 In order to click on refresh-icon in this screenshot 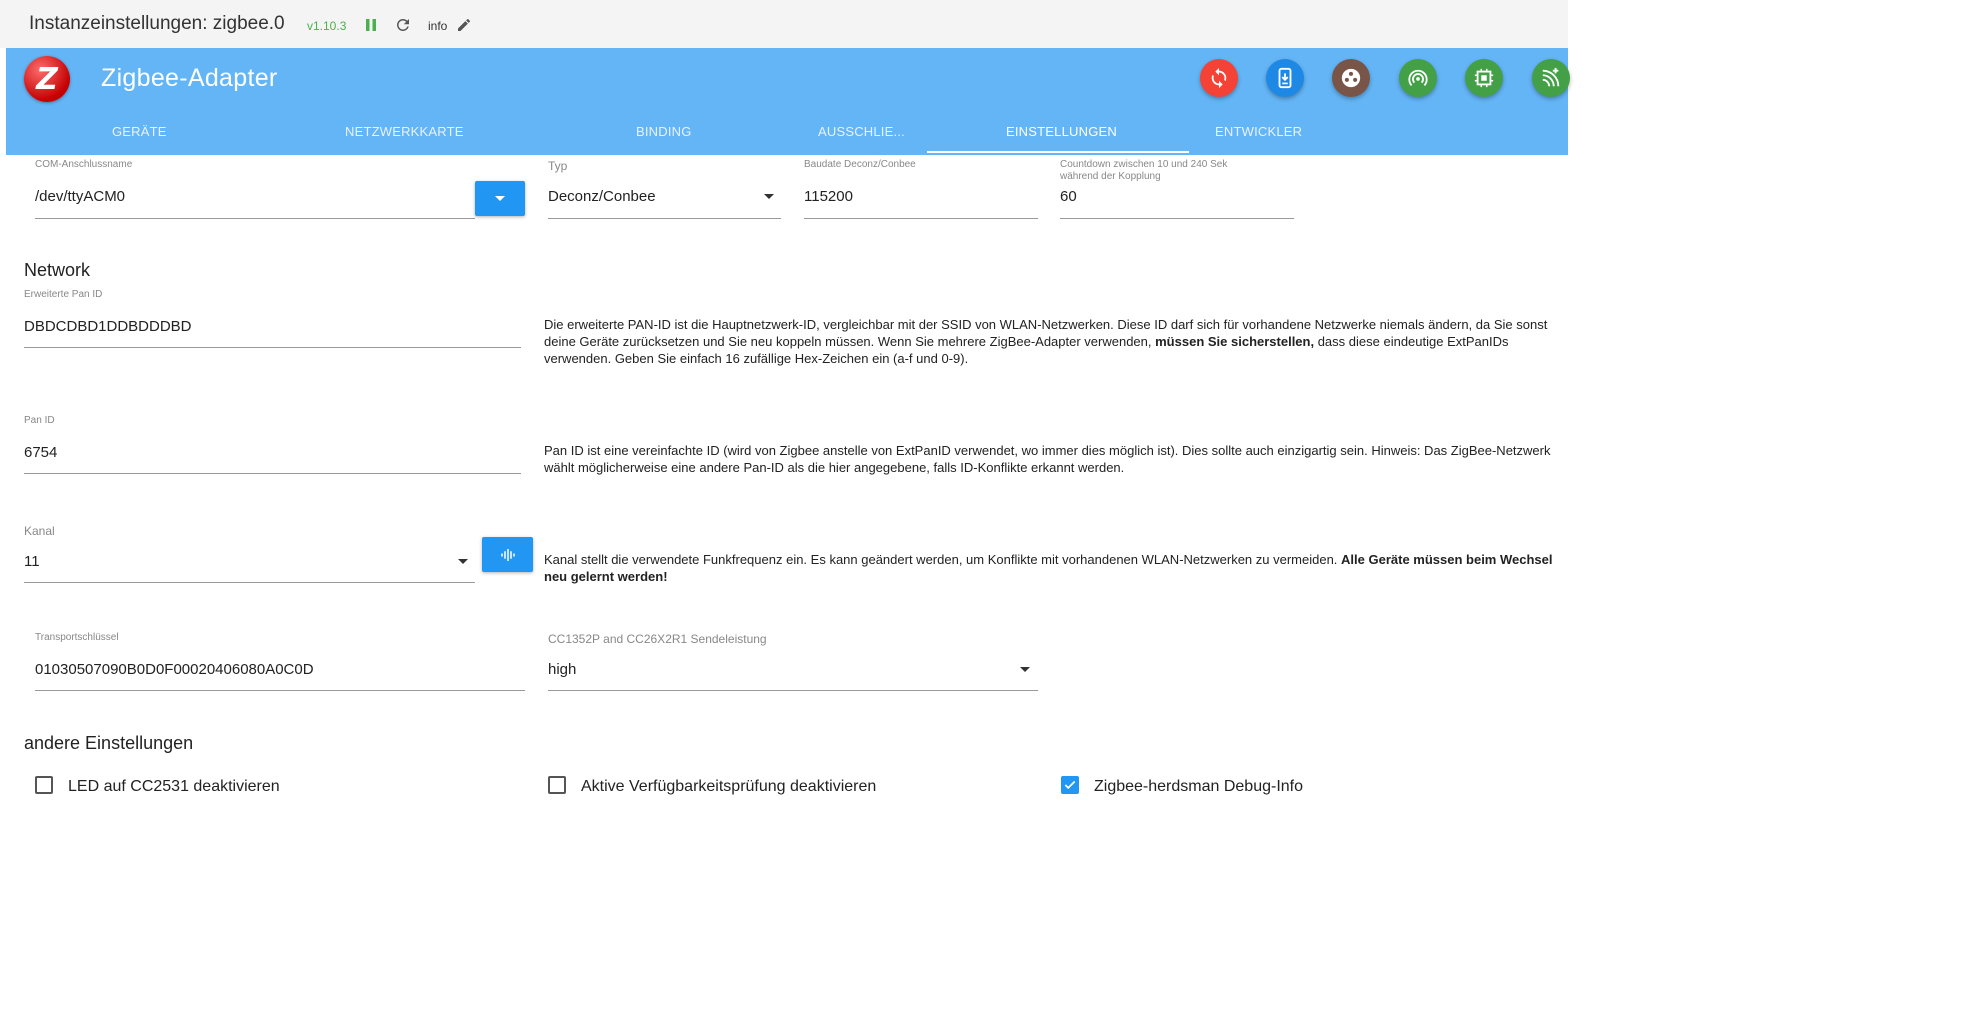, I will do `click(1219, 78)`.